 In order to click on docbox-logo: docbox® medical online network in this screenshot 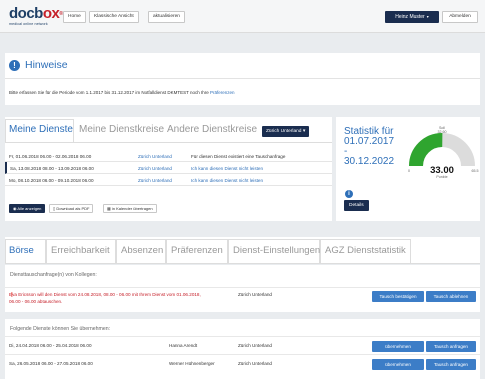, I will do `click(36, 15)`.